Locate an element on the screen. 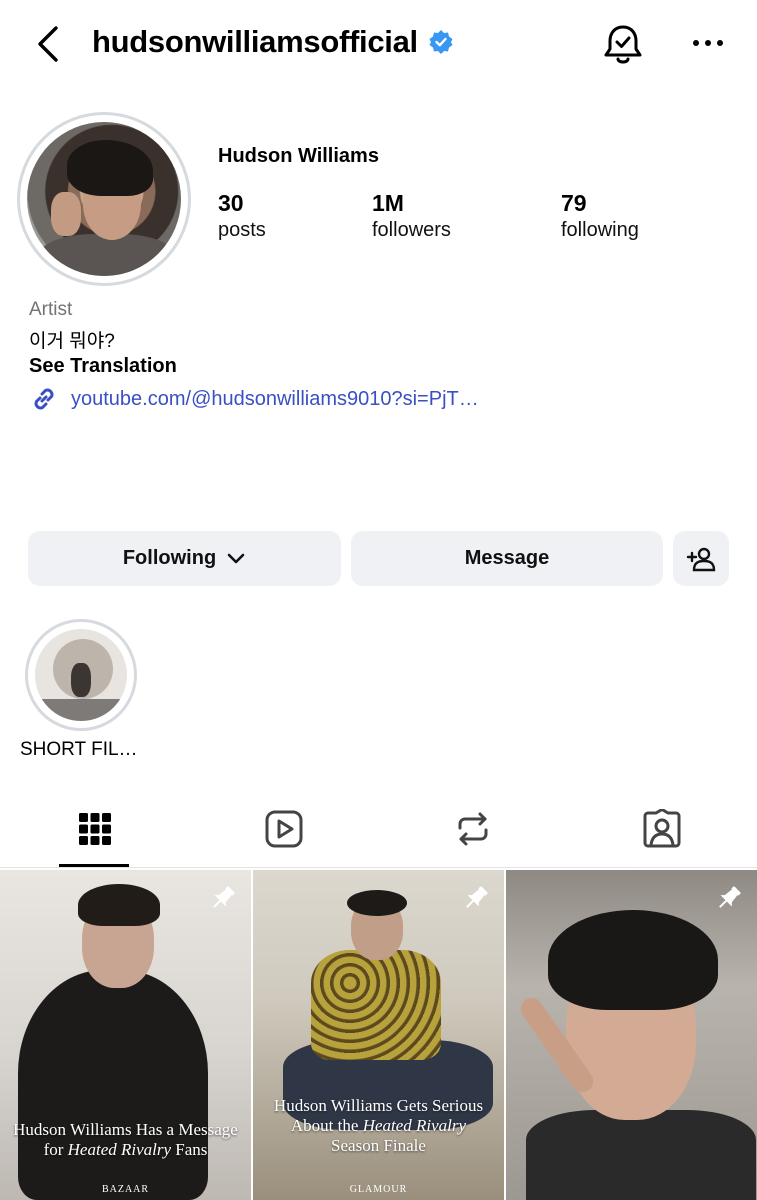 The image size is (757, 1200). notifications-button is located at coordinates (623, 45).